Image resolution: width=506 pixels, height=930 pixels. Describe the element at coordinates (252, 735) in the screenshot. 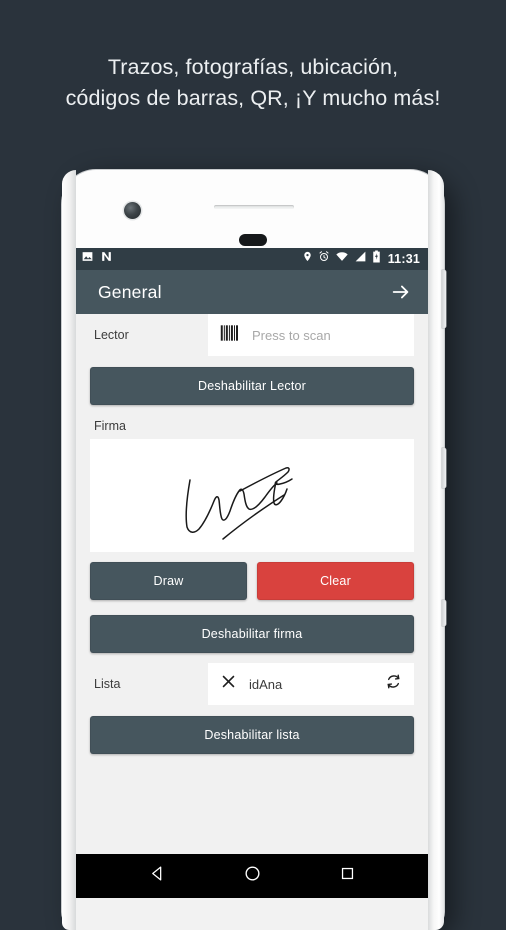

I see `disable-lista-button: Deshabilitar lista` at that location.